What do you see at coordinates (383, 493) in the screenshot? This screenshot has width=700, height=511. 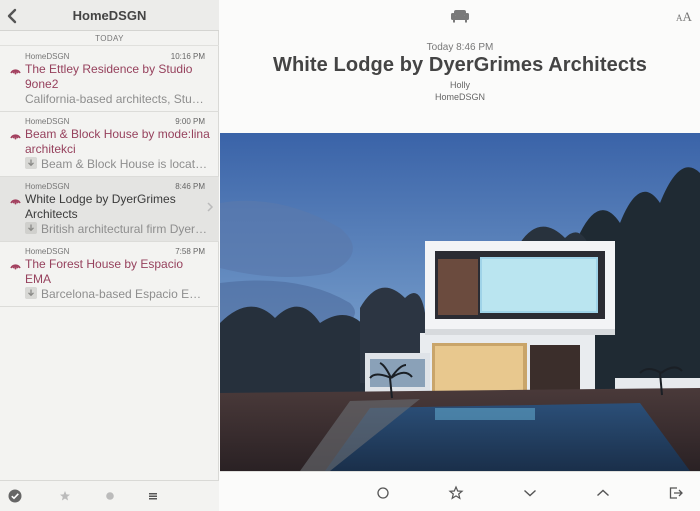 I see `circle-icon` at bounding box center [383, 493].